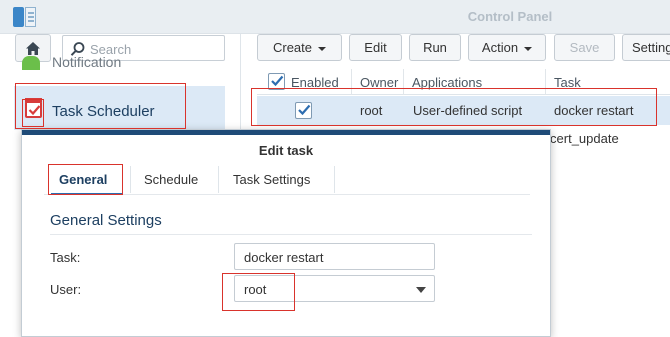 This screenshot has height=337, width=670. I want to click on sidebar-item-label: Notification, so click(87, 62).